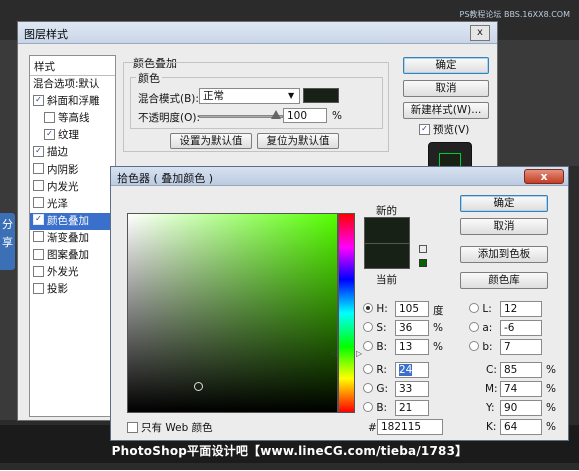 This screenshot has height=471, width=579. What do you see at coordinates (74, 84) in the screenshot?
I see `styles-list-item: 混合选项:默认` at bounding box center [74, 84].